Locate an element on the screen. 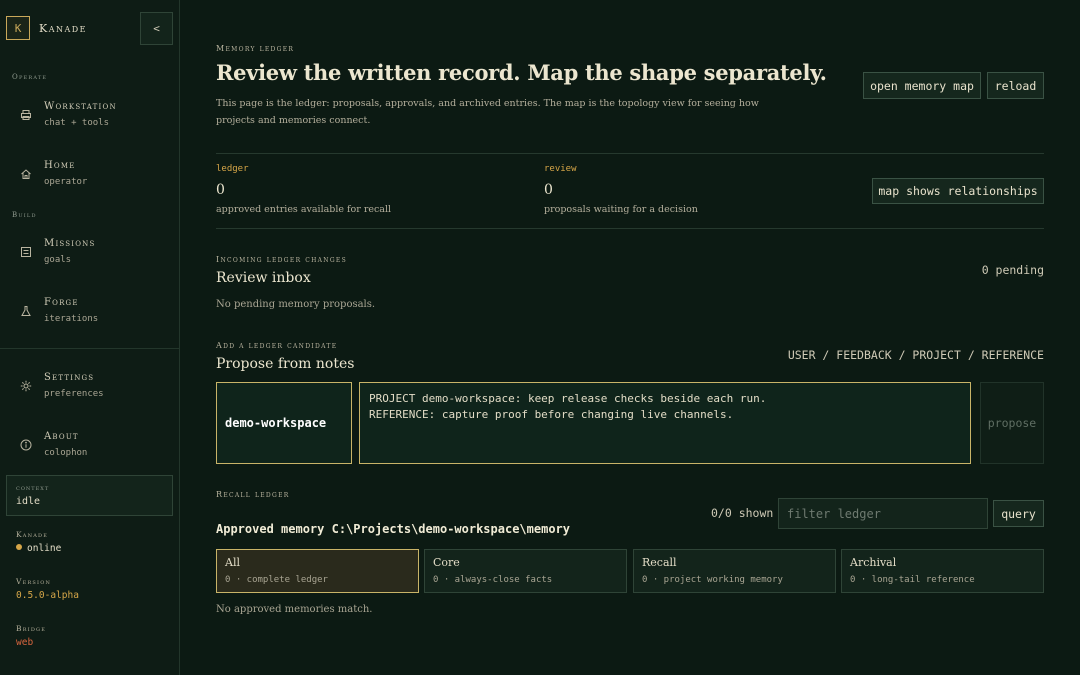 This screenshot has height=675, width=1080. sidebar-item-title: Workstation is located at coordinates (80, 106).